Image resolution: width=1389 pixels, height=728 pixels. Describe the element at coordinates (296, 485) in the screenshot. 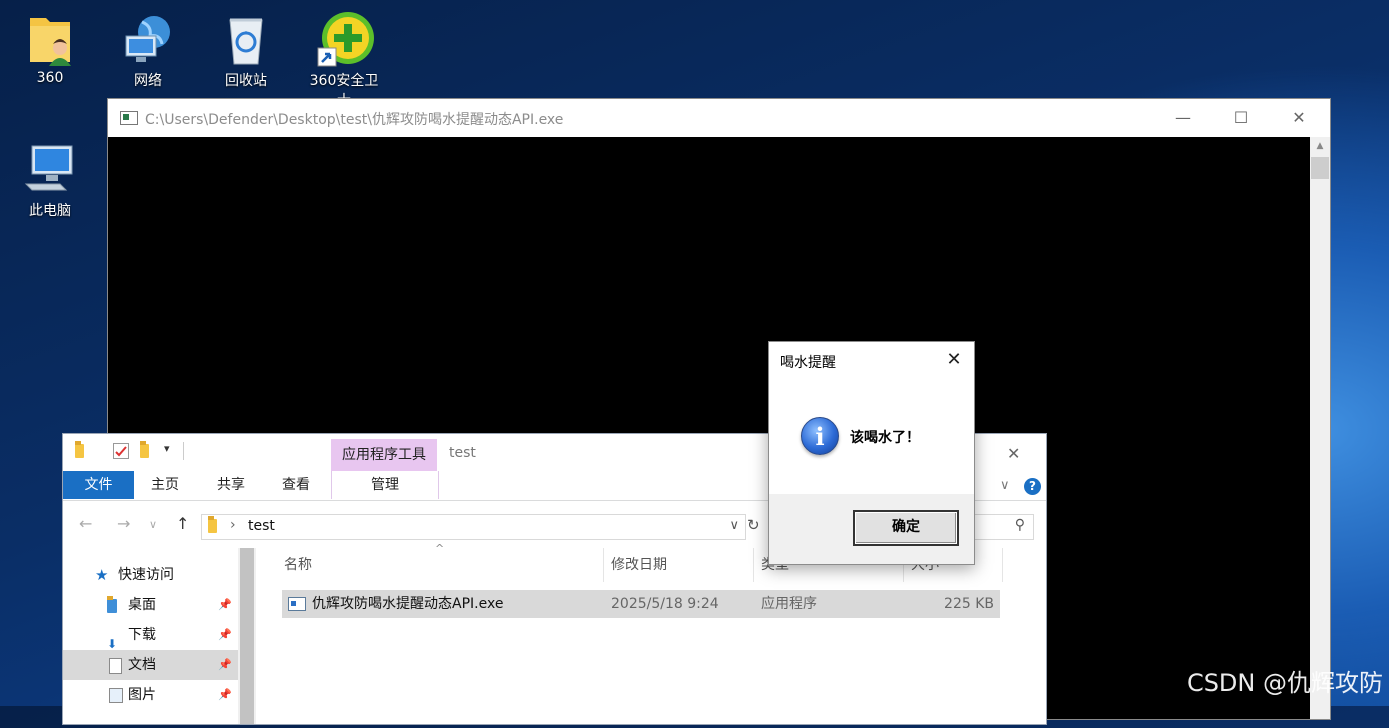

I see `tab-view: 查看` at that location.